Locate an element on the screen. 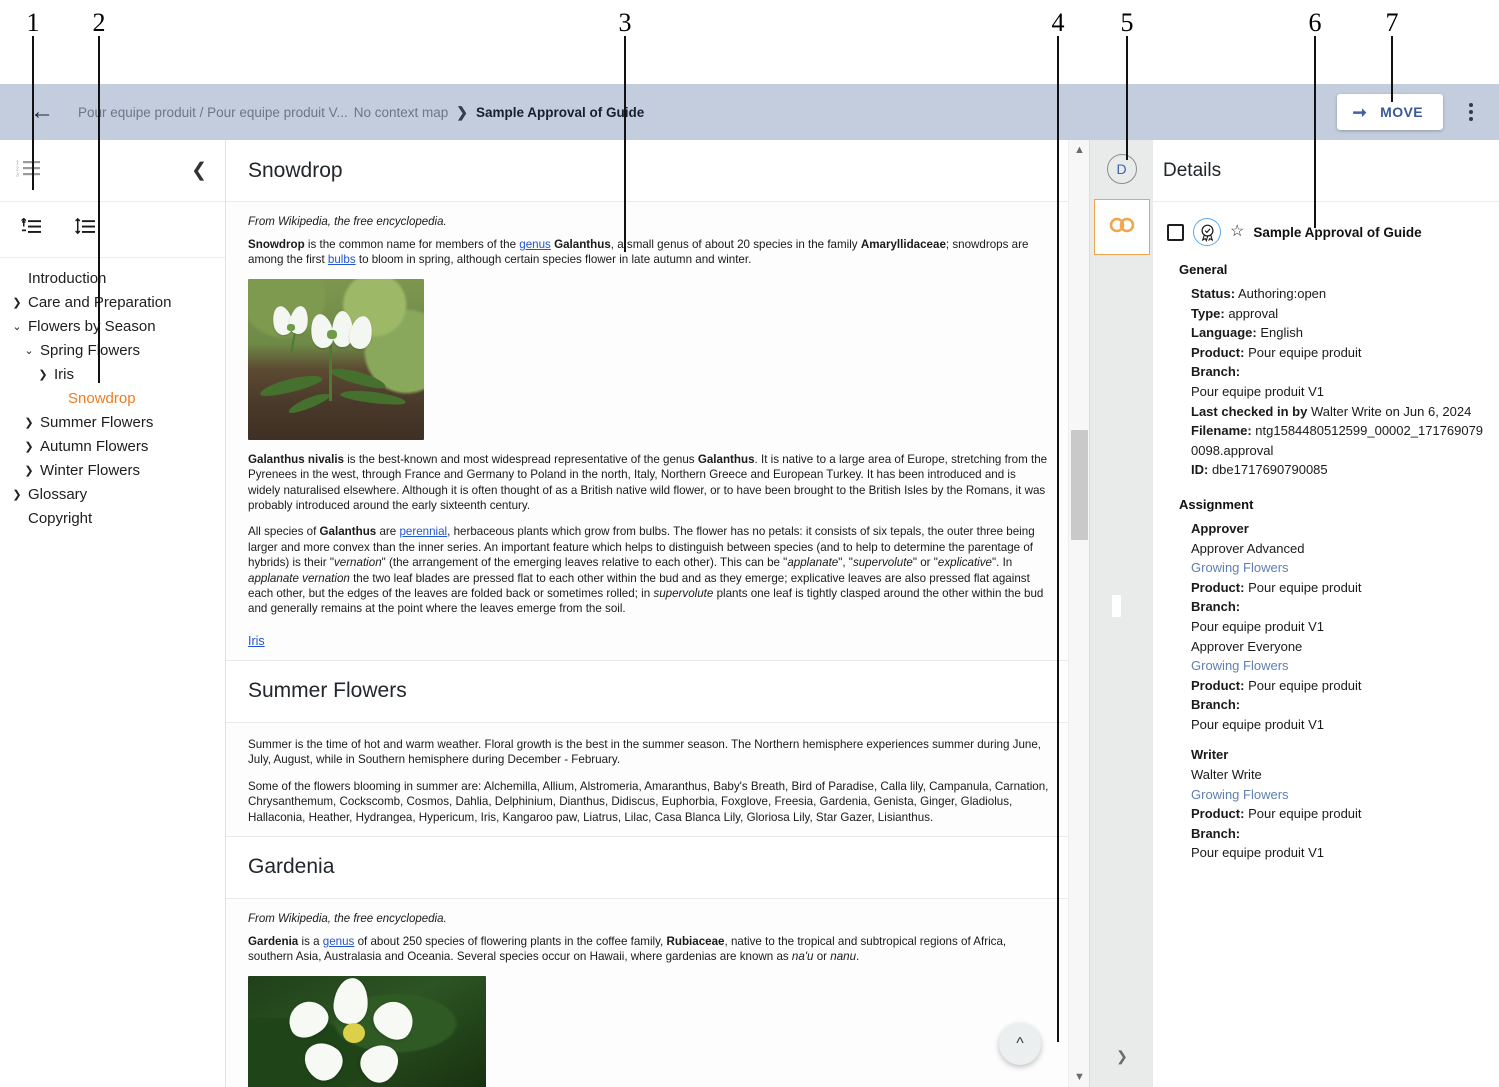  scrollbar-up-arrow: ▲ is located at coordinates (1079, 150).